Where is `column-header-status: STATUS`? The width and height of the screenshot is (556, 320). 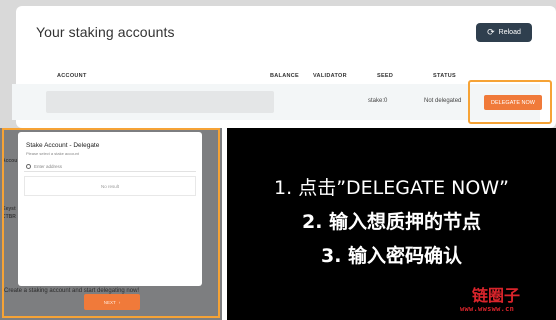
column-header-status: STATUS is located at coordinates (444, 76).